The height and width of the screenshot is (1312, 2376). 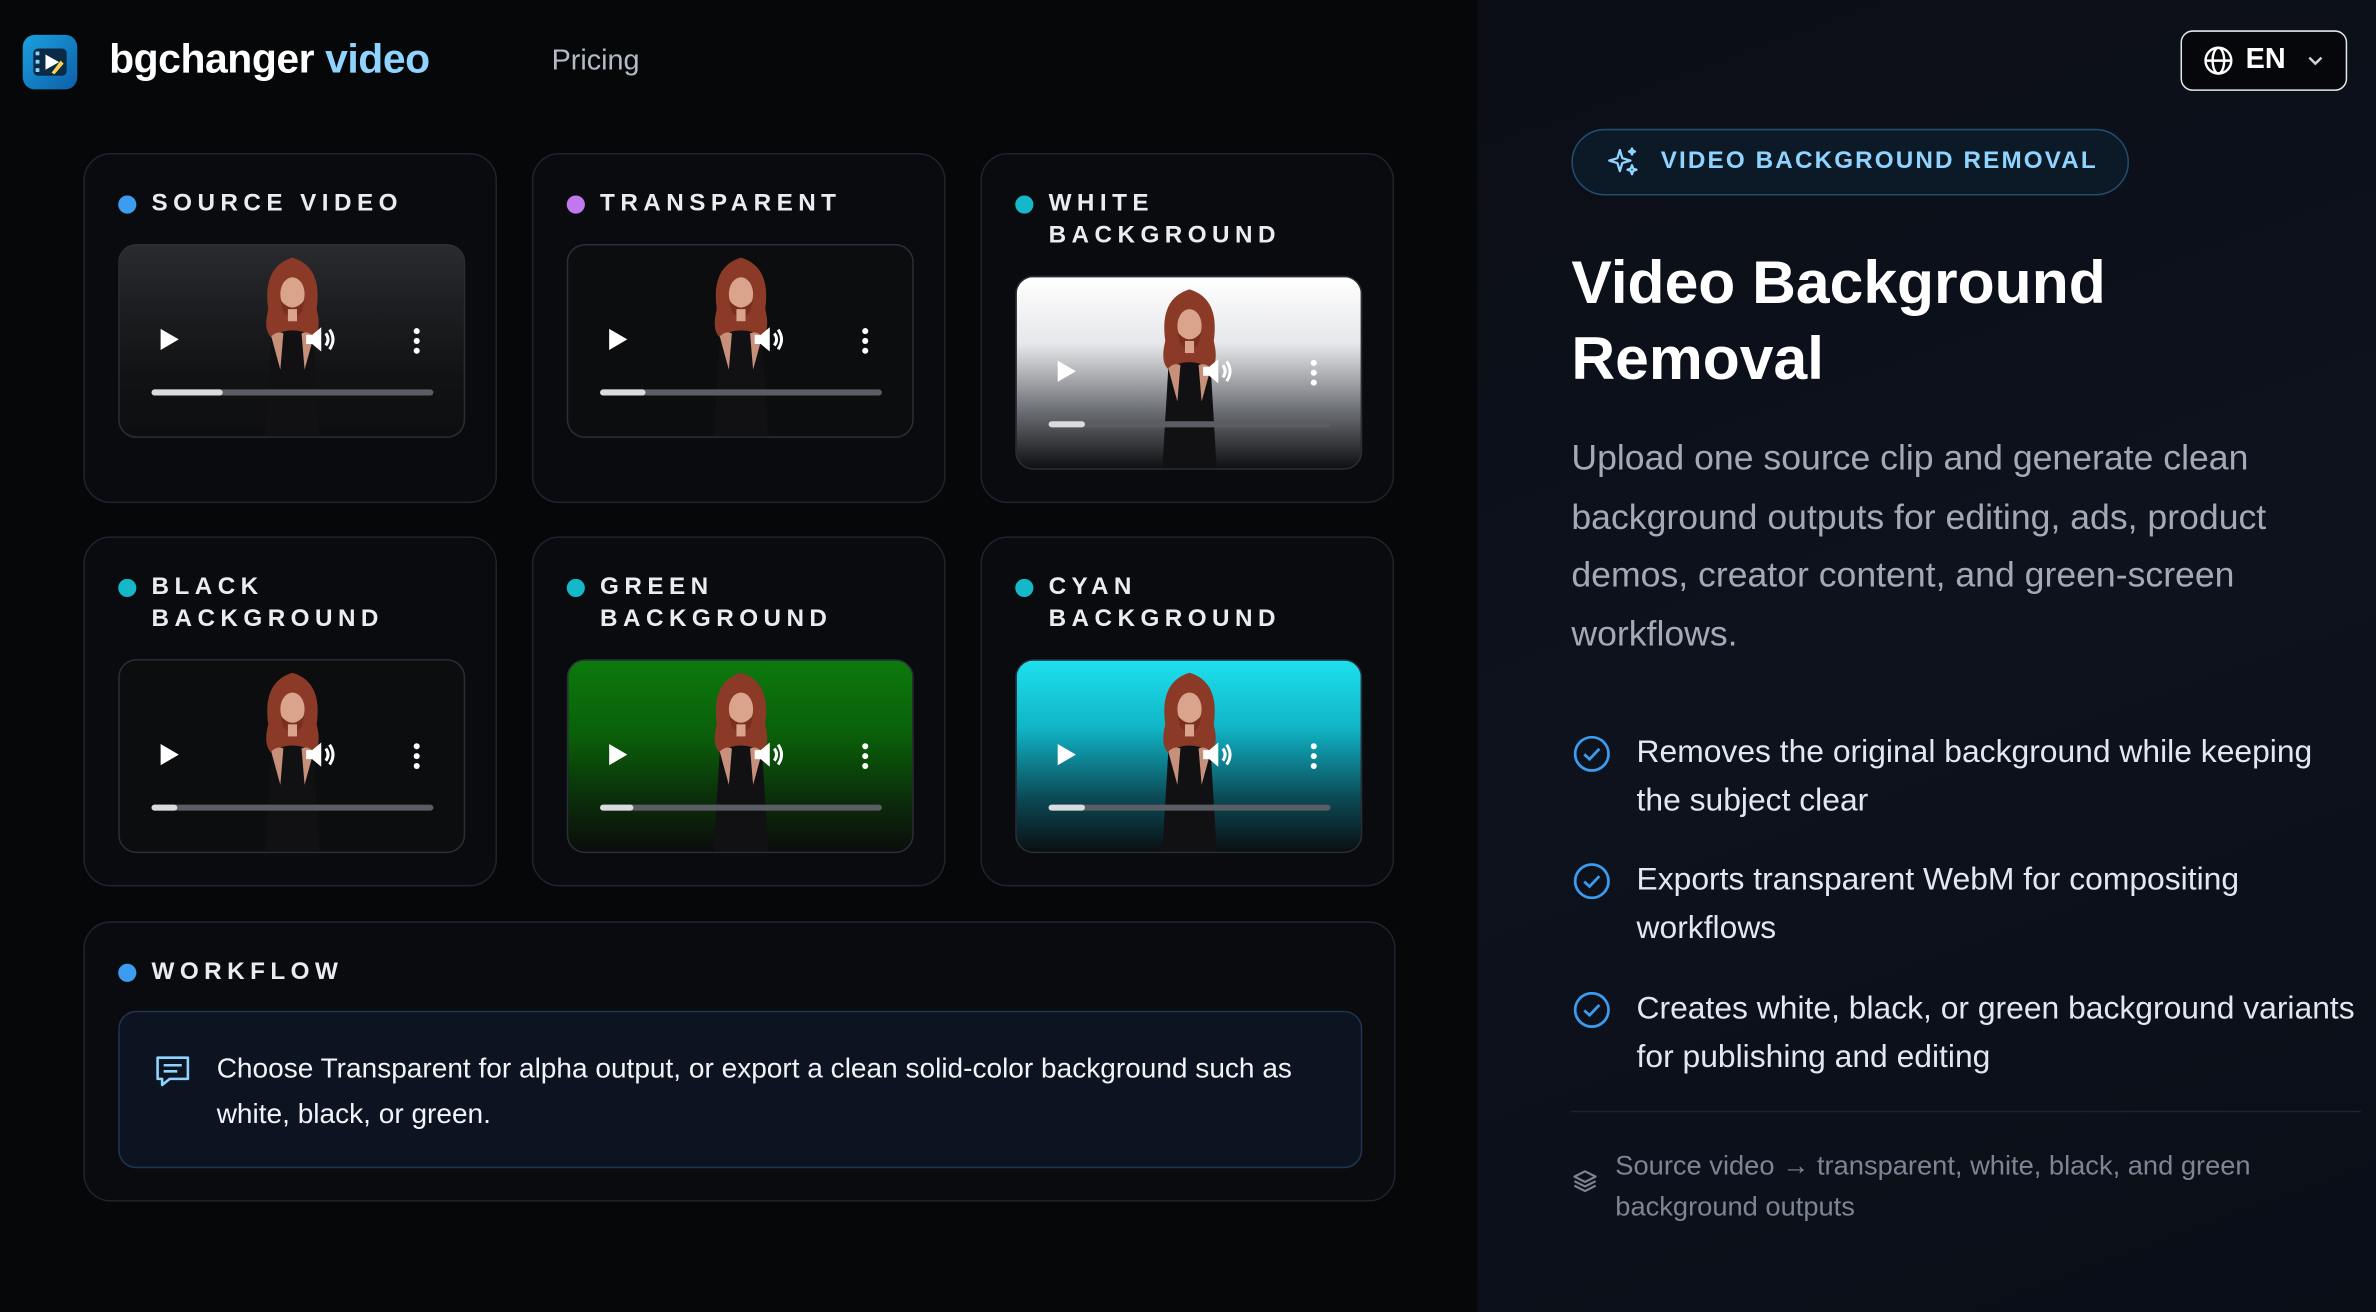 I want to click on brand-name-accent: video, so click(x=377, y=59).